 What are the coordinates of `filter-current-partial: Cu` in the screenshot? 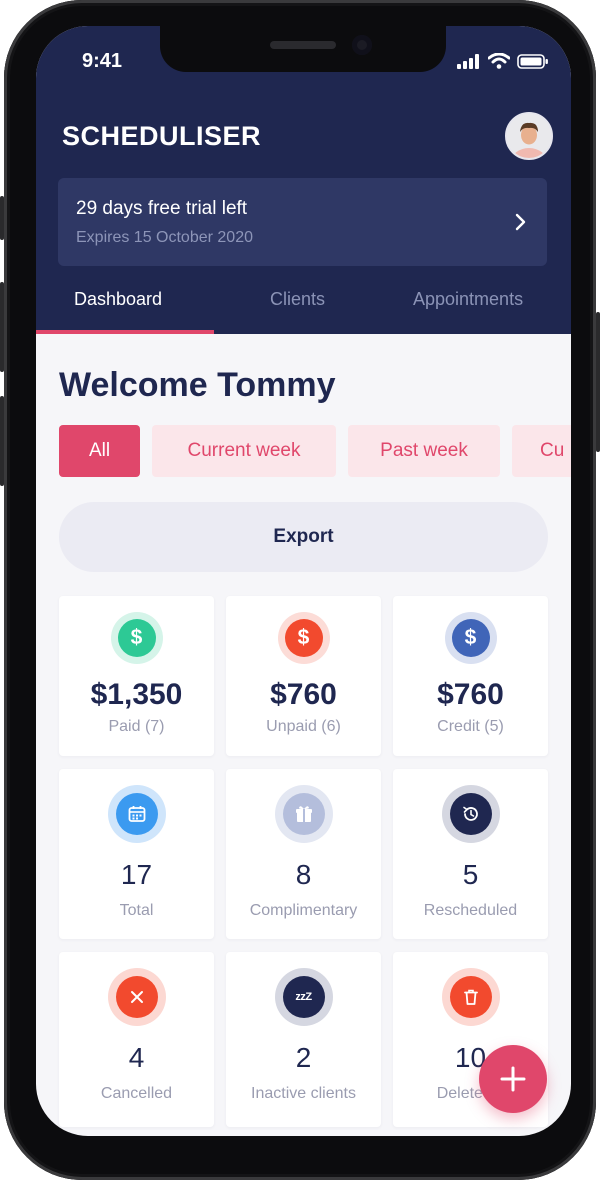 It's located at (541, 451).